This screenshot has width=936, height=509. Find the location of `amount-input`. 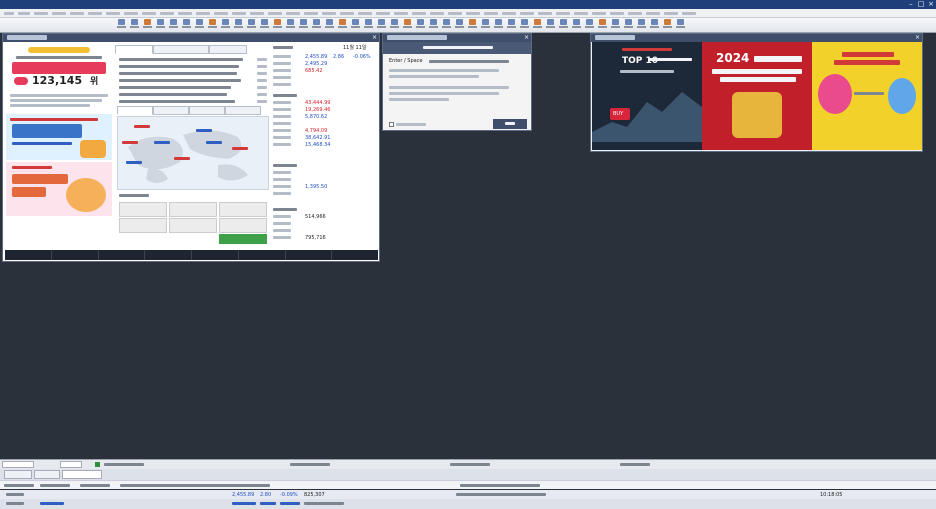

amount-input is located at coordinates (71, 464).